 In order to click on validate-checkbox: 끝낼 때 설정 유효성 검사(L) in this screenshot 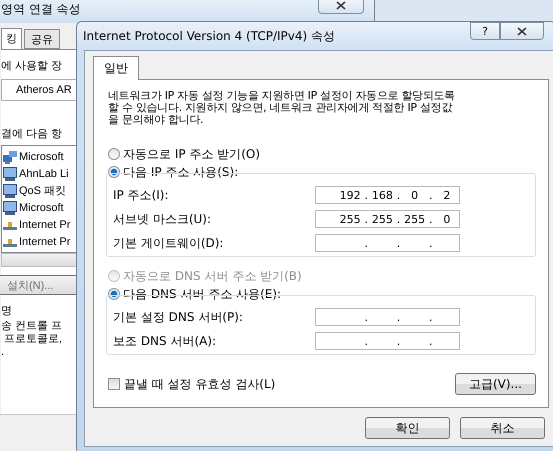, I will do `click(192, 384)`.